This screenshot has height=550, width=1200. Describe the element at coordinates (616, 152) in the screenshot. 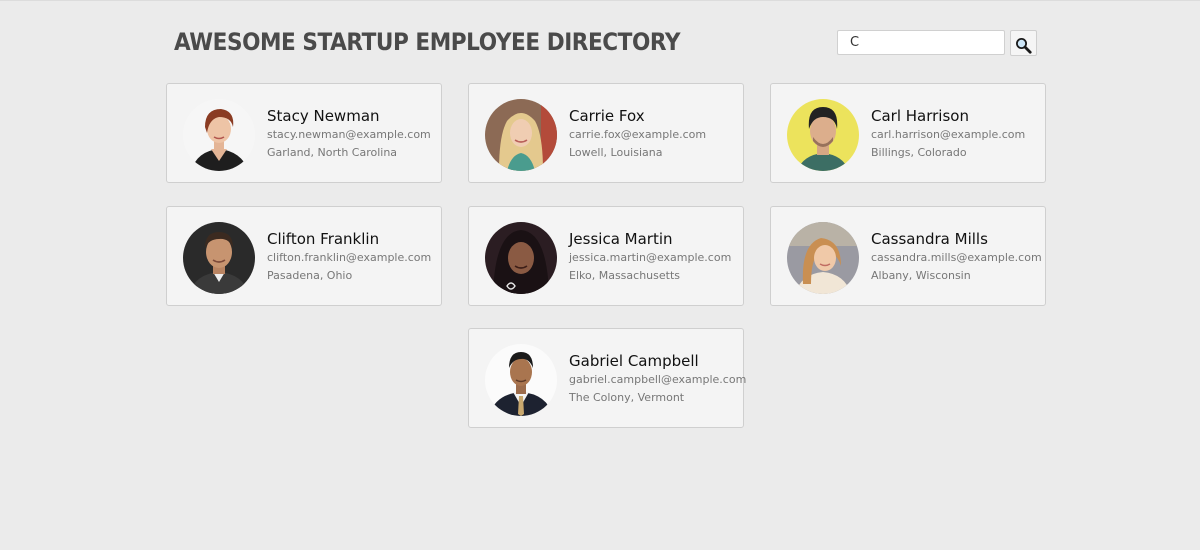

I see `employee-location: Lowell, Louisiana` at that location.